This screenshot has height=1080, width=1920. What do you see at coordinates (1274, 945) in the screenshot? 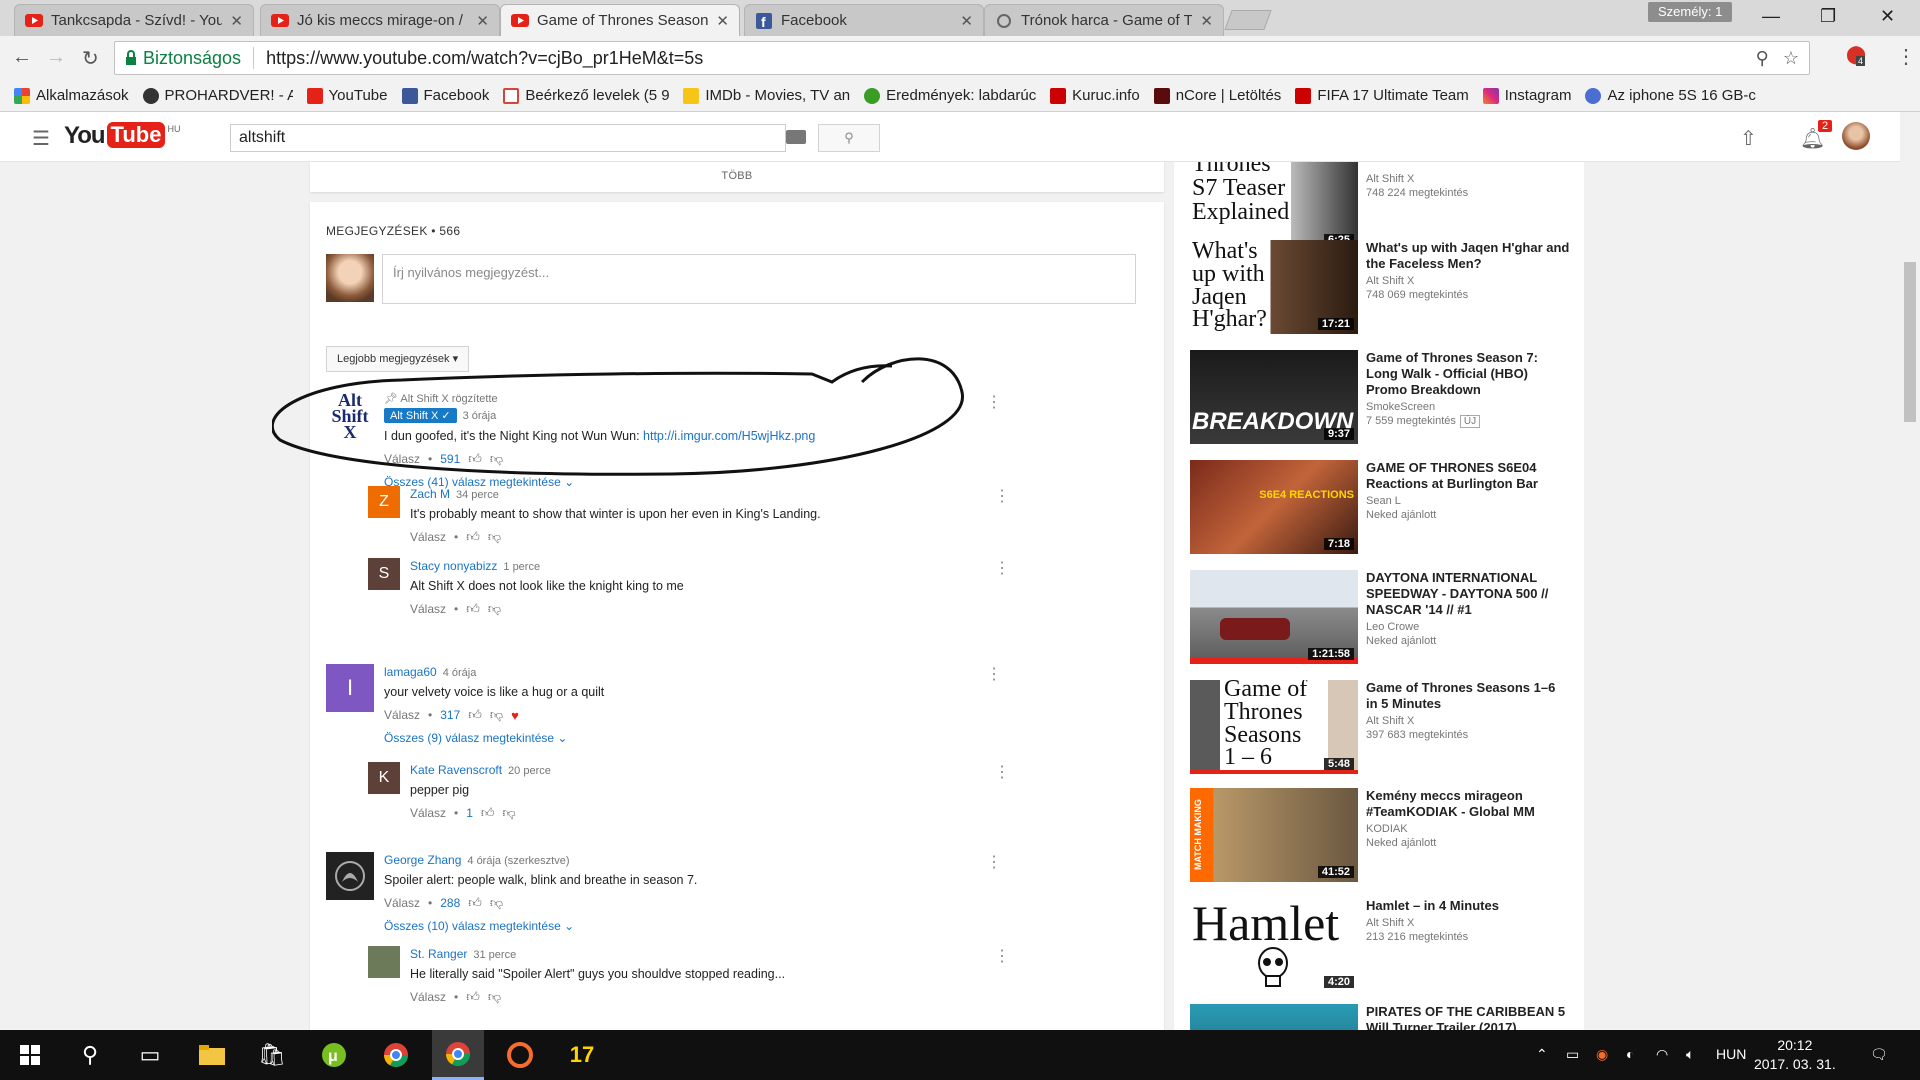
I see `video-thumbnail: Hamlet 4:20` at bounding box center [1274, 945].